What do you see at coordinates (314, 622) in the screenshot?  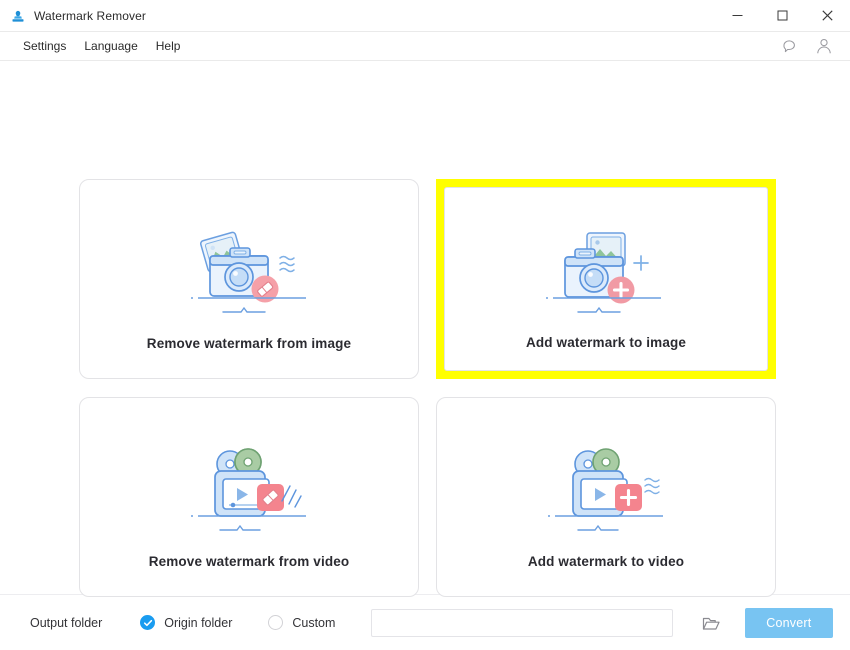 I see `radio-custom-folder-label: Custom` at bounding box center [314, 622].